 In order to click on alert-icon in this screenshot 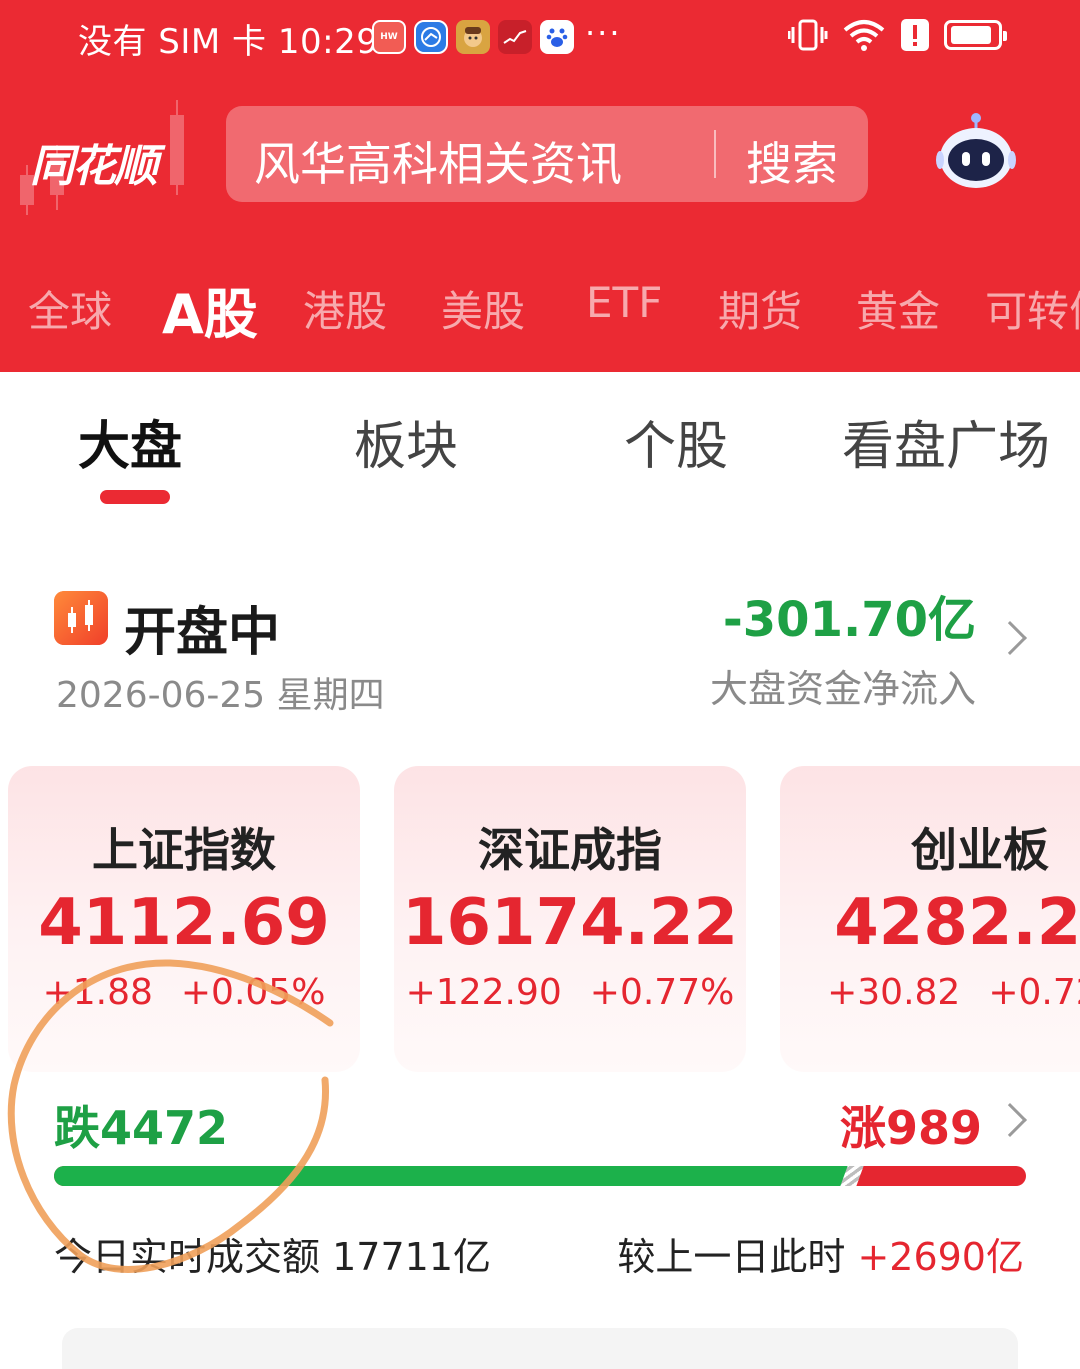, I will do `click(915, 35)`.